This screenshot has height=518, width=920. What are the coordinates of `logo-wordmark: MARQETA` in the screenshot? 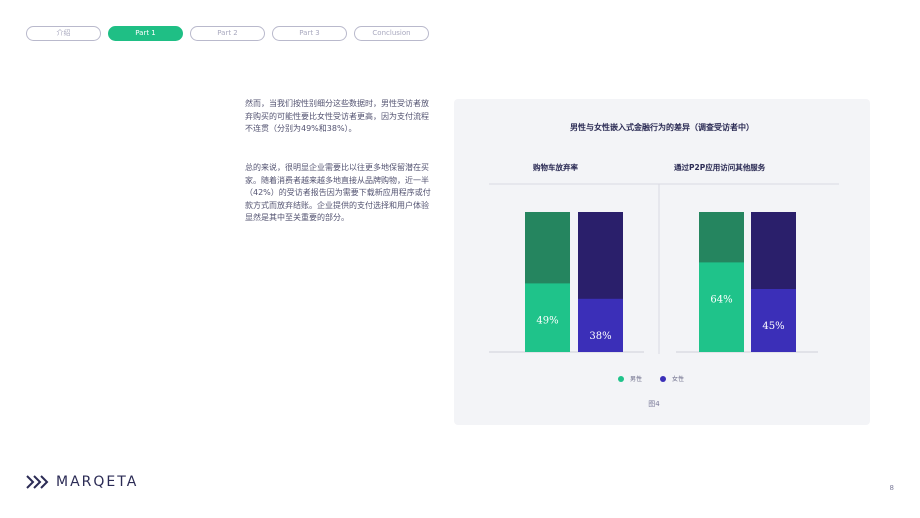 It's located at (97, 482).